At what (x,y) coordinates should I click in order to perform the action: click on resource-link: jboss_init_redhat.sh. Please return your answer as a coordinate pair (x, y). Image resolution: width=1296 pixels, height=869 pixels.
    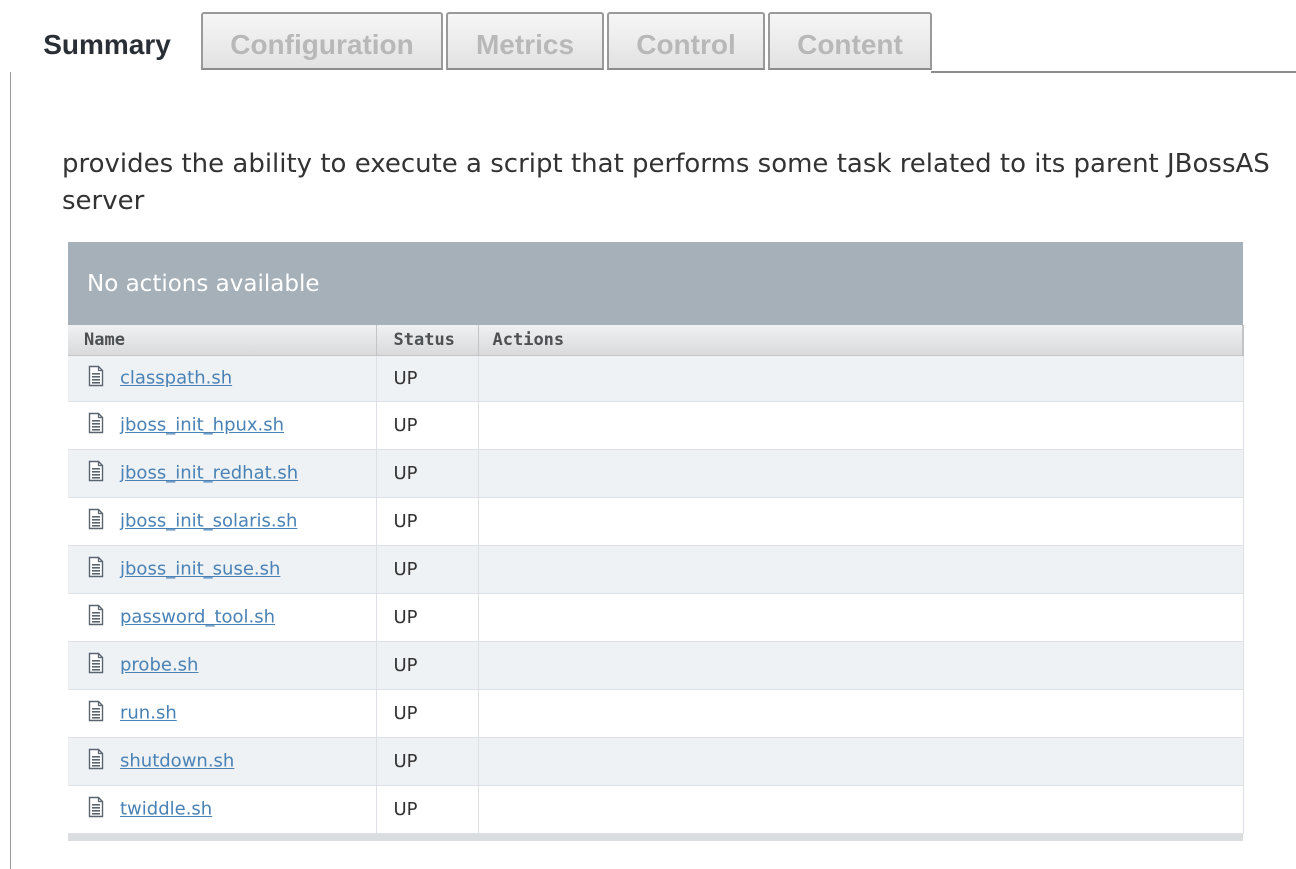
    Looking at the image, I should click on (209, 473).